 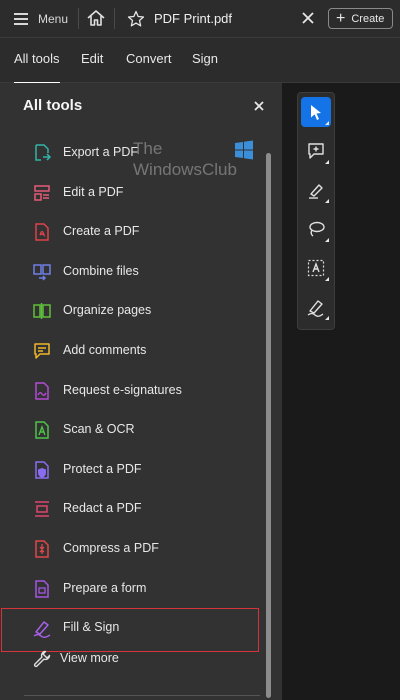 I want to click on document-tab: PDF Print.pdf, so click(x=219, y=18).